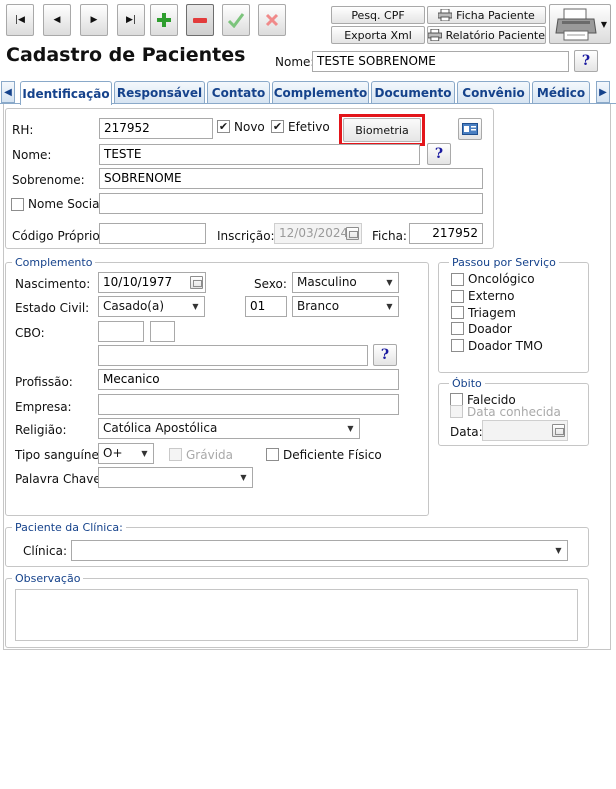 Image resolution: width=616 pixels, height=789 pixels. I want to click on codigo-proprio-field, so click(152, 233).